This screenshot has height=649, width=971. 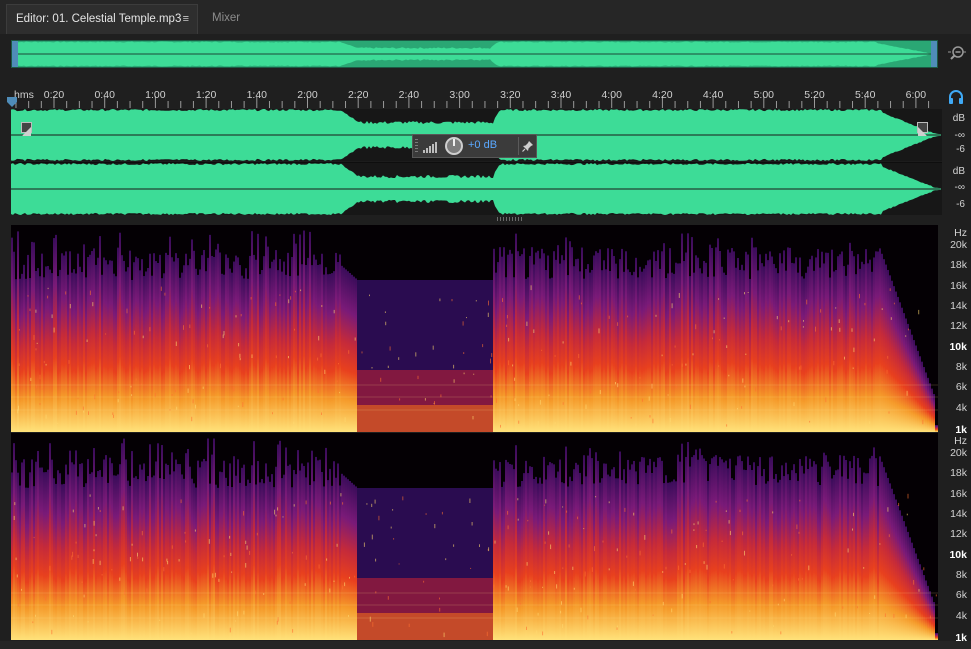 What do you see at coordinates (416, 146) in the screenshot?
I see `hud-grip-handle` at bounding box center [416, 146].